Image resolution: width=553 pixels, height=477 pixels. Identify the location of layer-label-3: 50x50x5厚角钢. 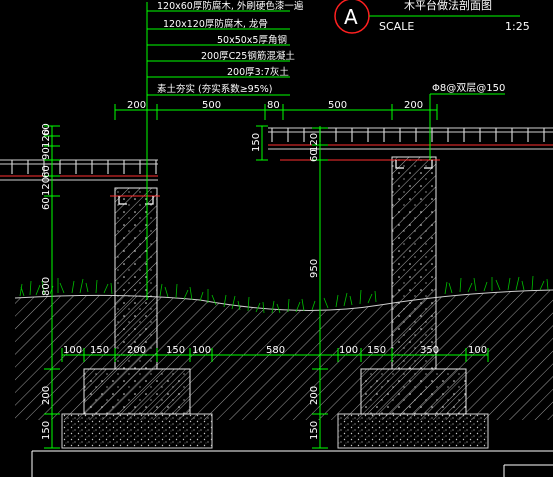
(252, 40).